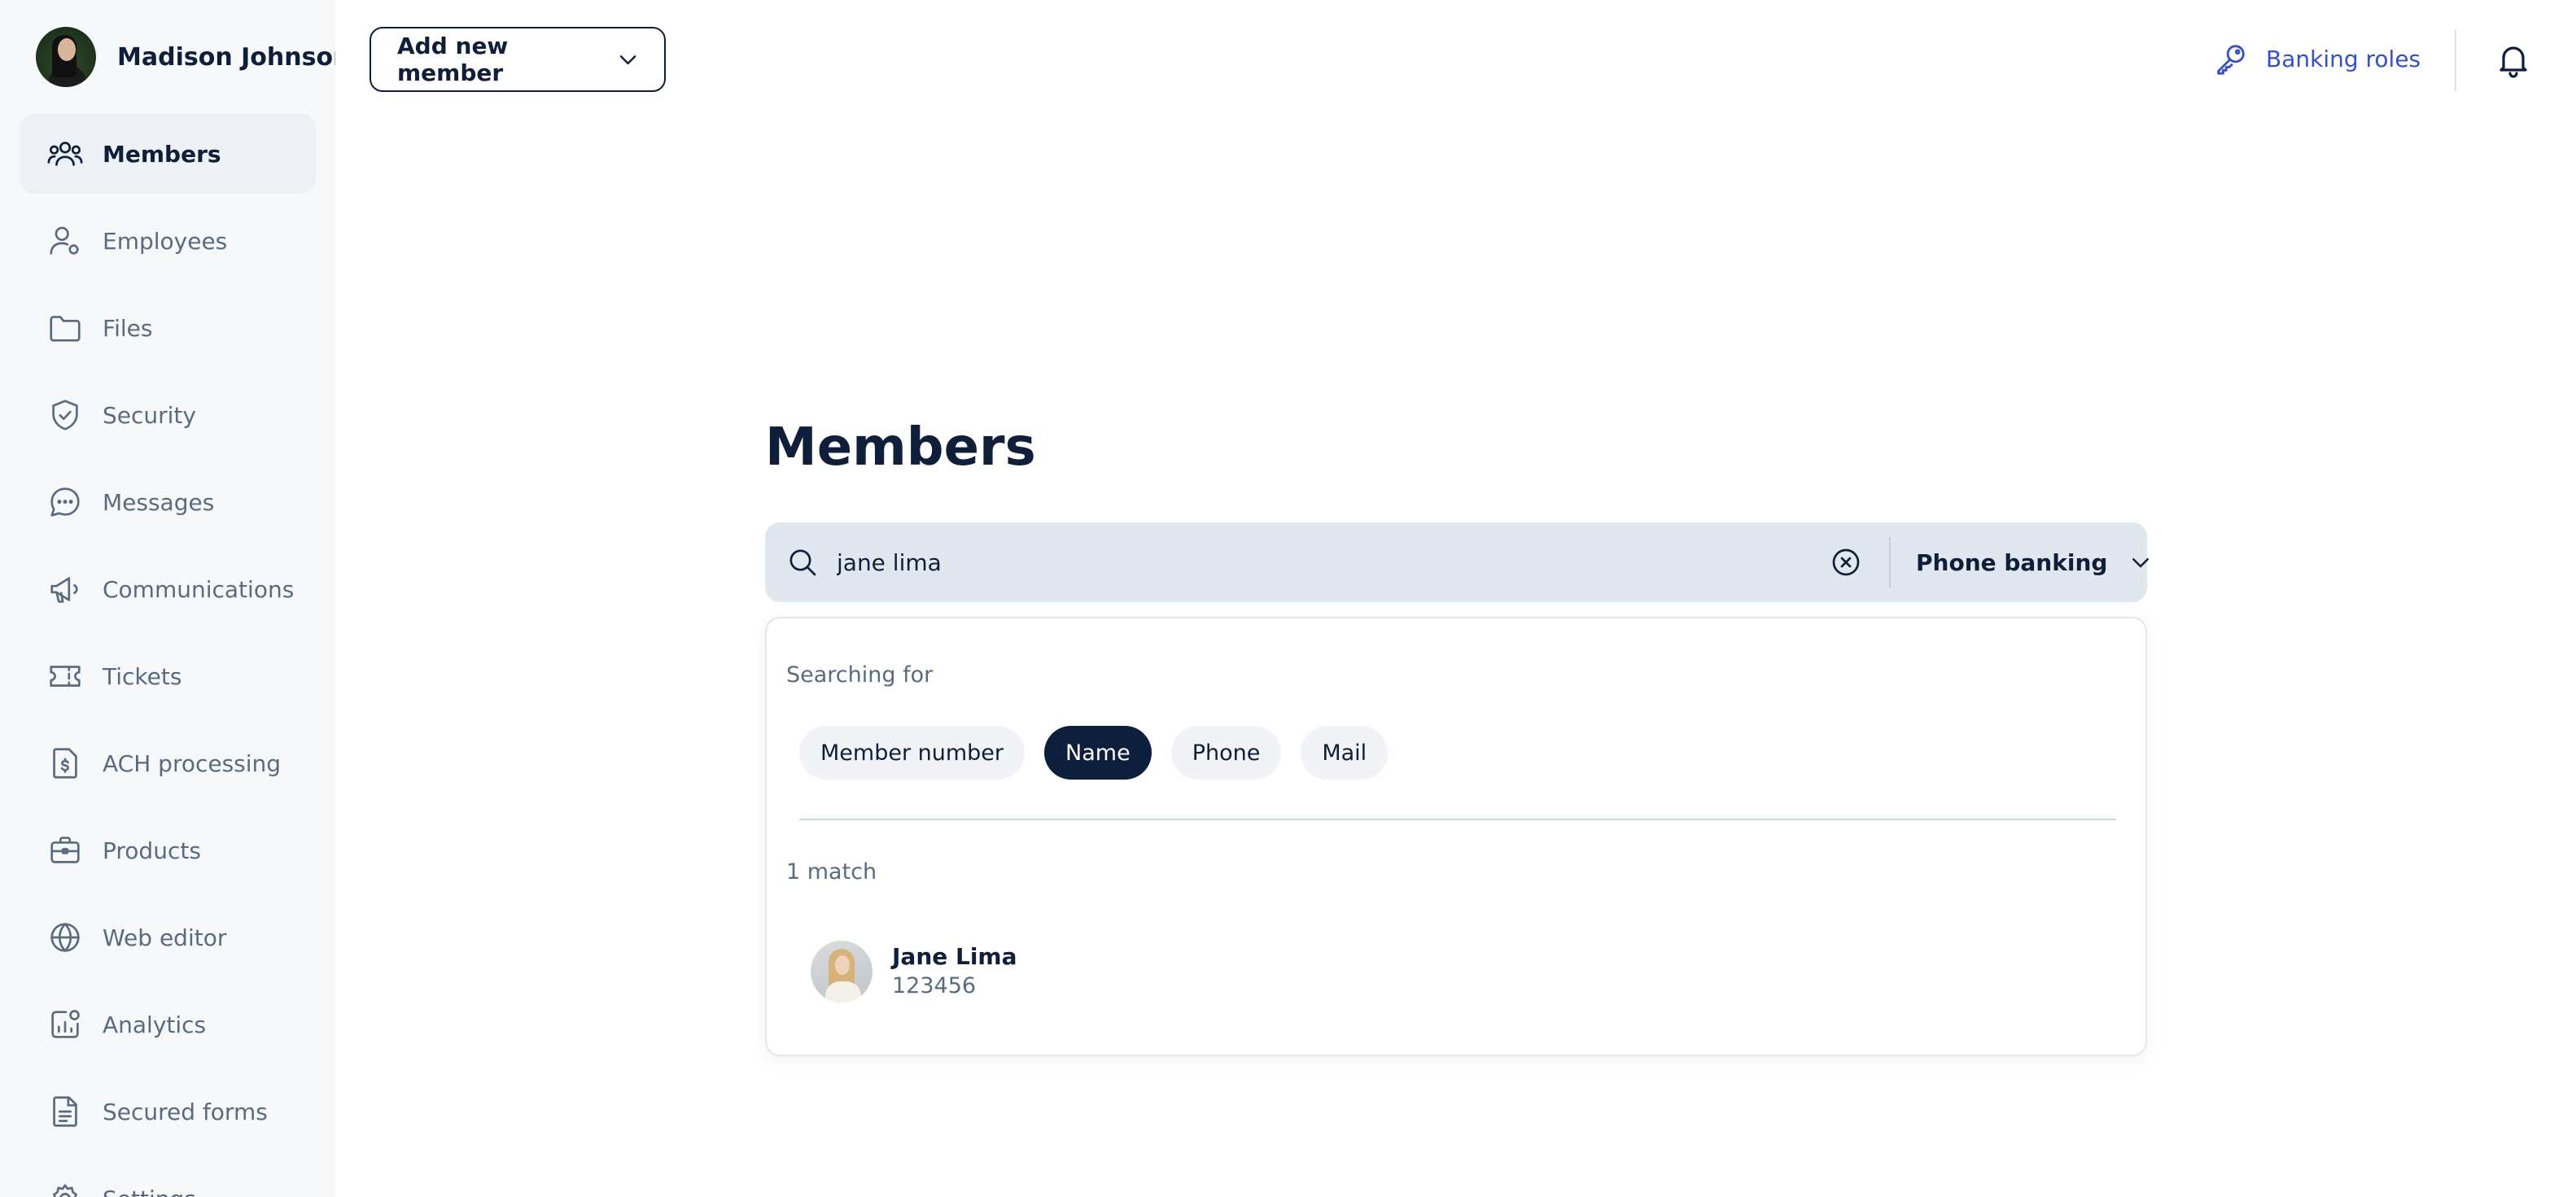  Describe the element at coordinates (1890, 562) in the screenshot. I see `search-divider` at that location.